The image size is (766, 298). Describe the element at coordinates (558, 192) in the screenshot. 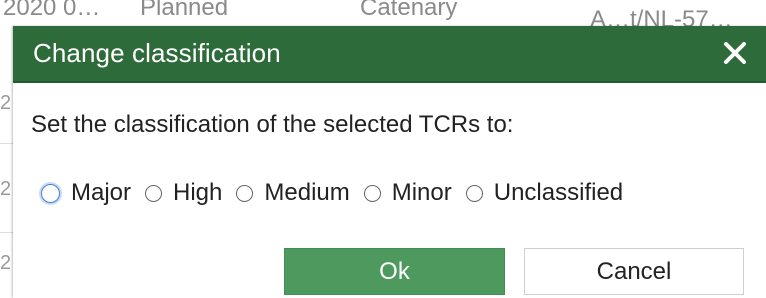

I see `option-label: Unclassified` at that location.